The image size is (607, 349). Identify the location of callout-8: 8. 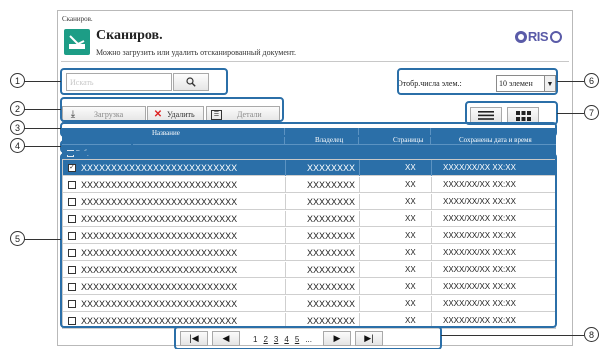
(591, 334).